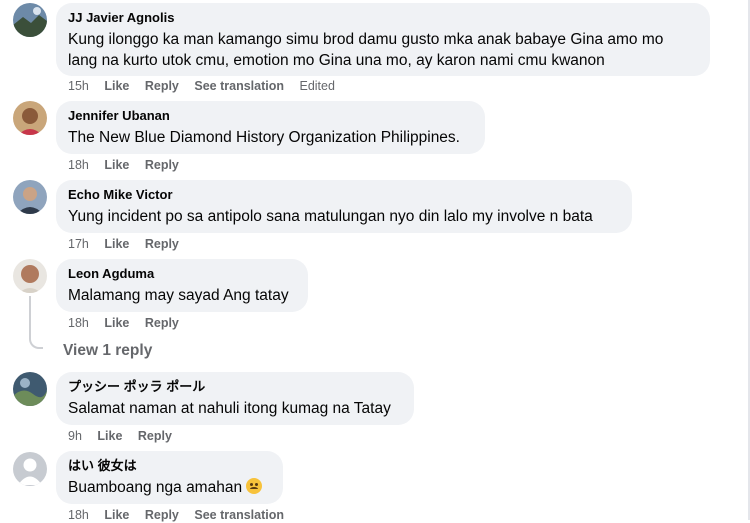  I want to click on comment-time: 9h, so click(75, 436).